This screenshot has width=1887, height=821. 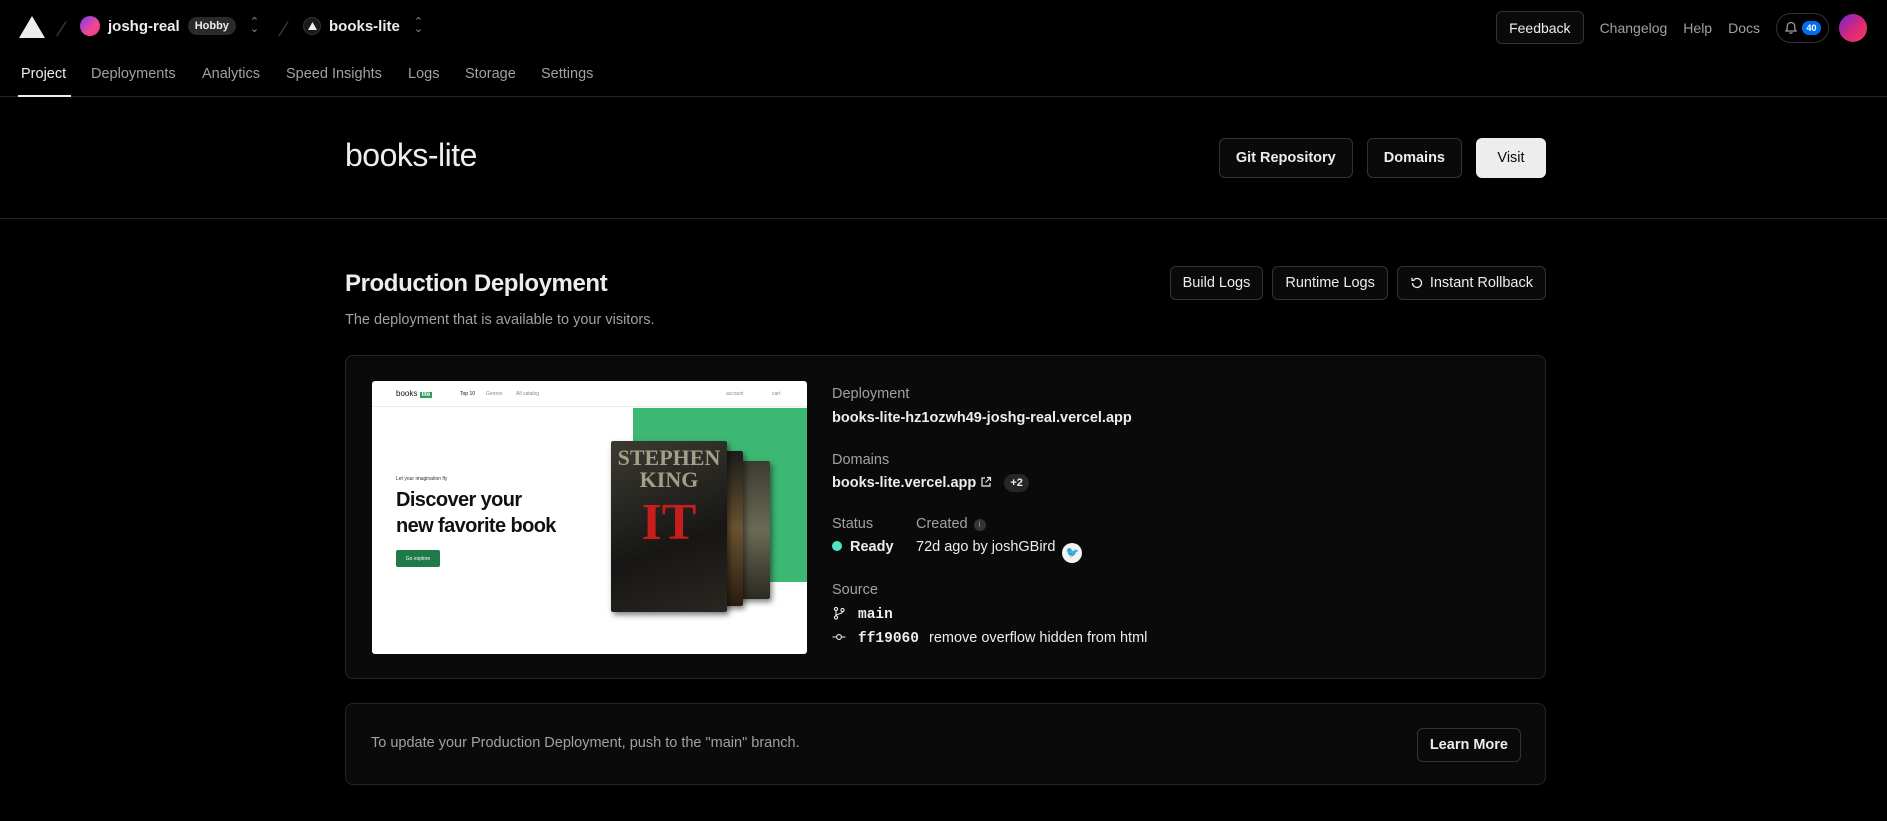 What do you see at coordinates (468, 394) in the screenshot?
I see `preview-nav-link: Top 10` at bounding box center [468, 394].